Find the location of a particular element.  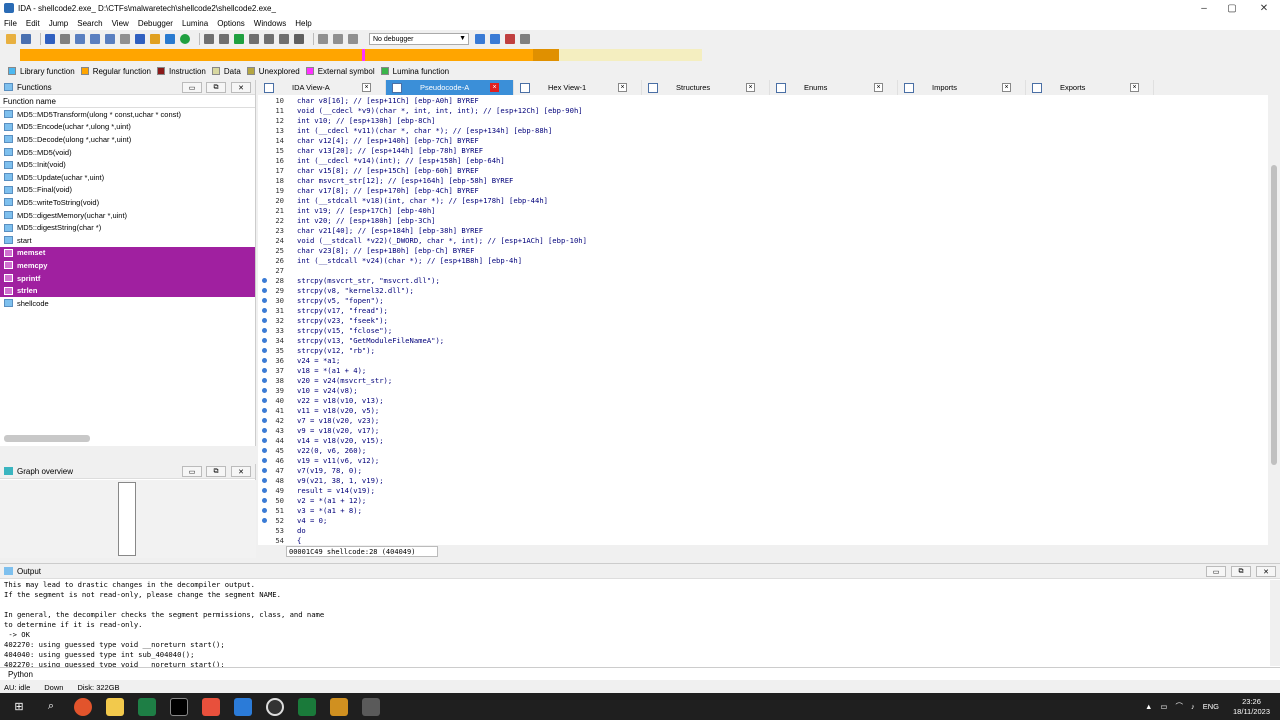

code-text: int v19; // [esp+17Ch] [ebp-40h] is located at coordinates (366, 210).